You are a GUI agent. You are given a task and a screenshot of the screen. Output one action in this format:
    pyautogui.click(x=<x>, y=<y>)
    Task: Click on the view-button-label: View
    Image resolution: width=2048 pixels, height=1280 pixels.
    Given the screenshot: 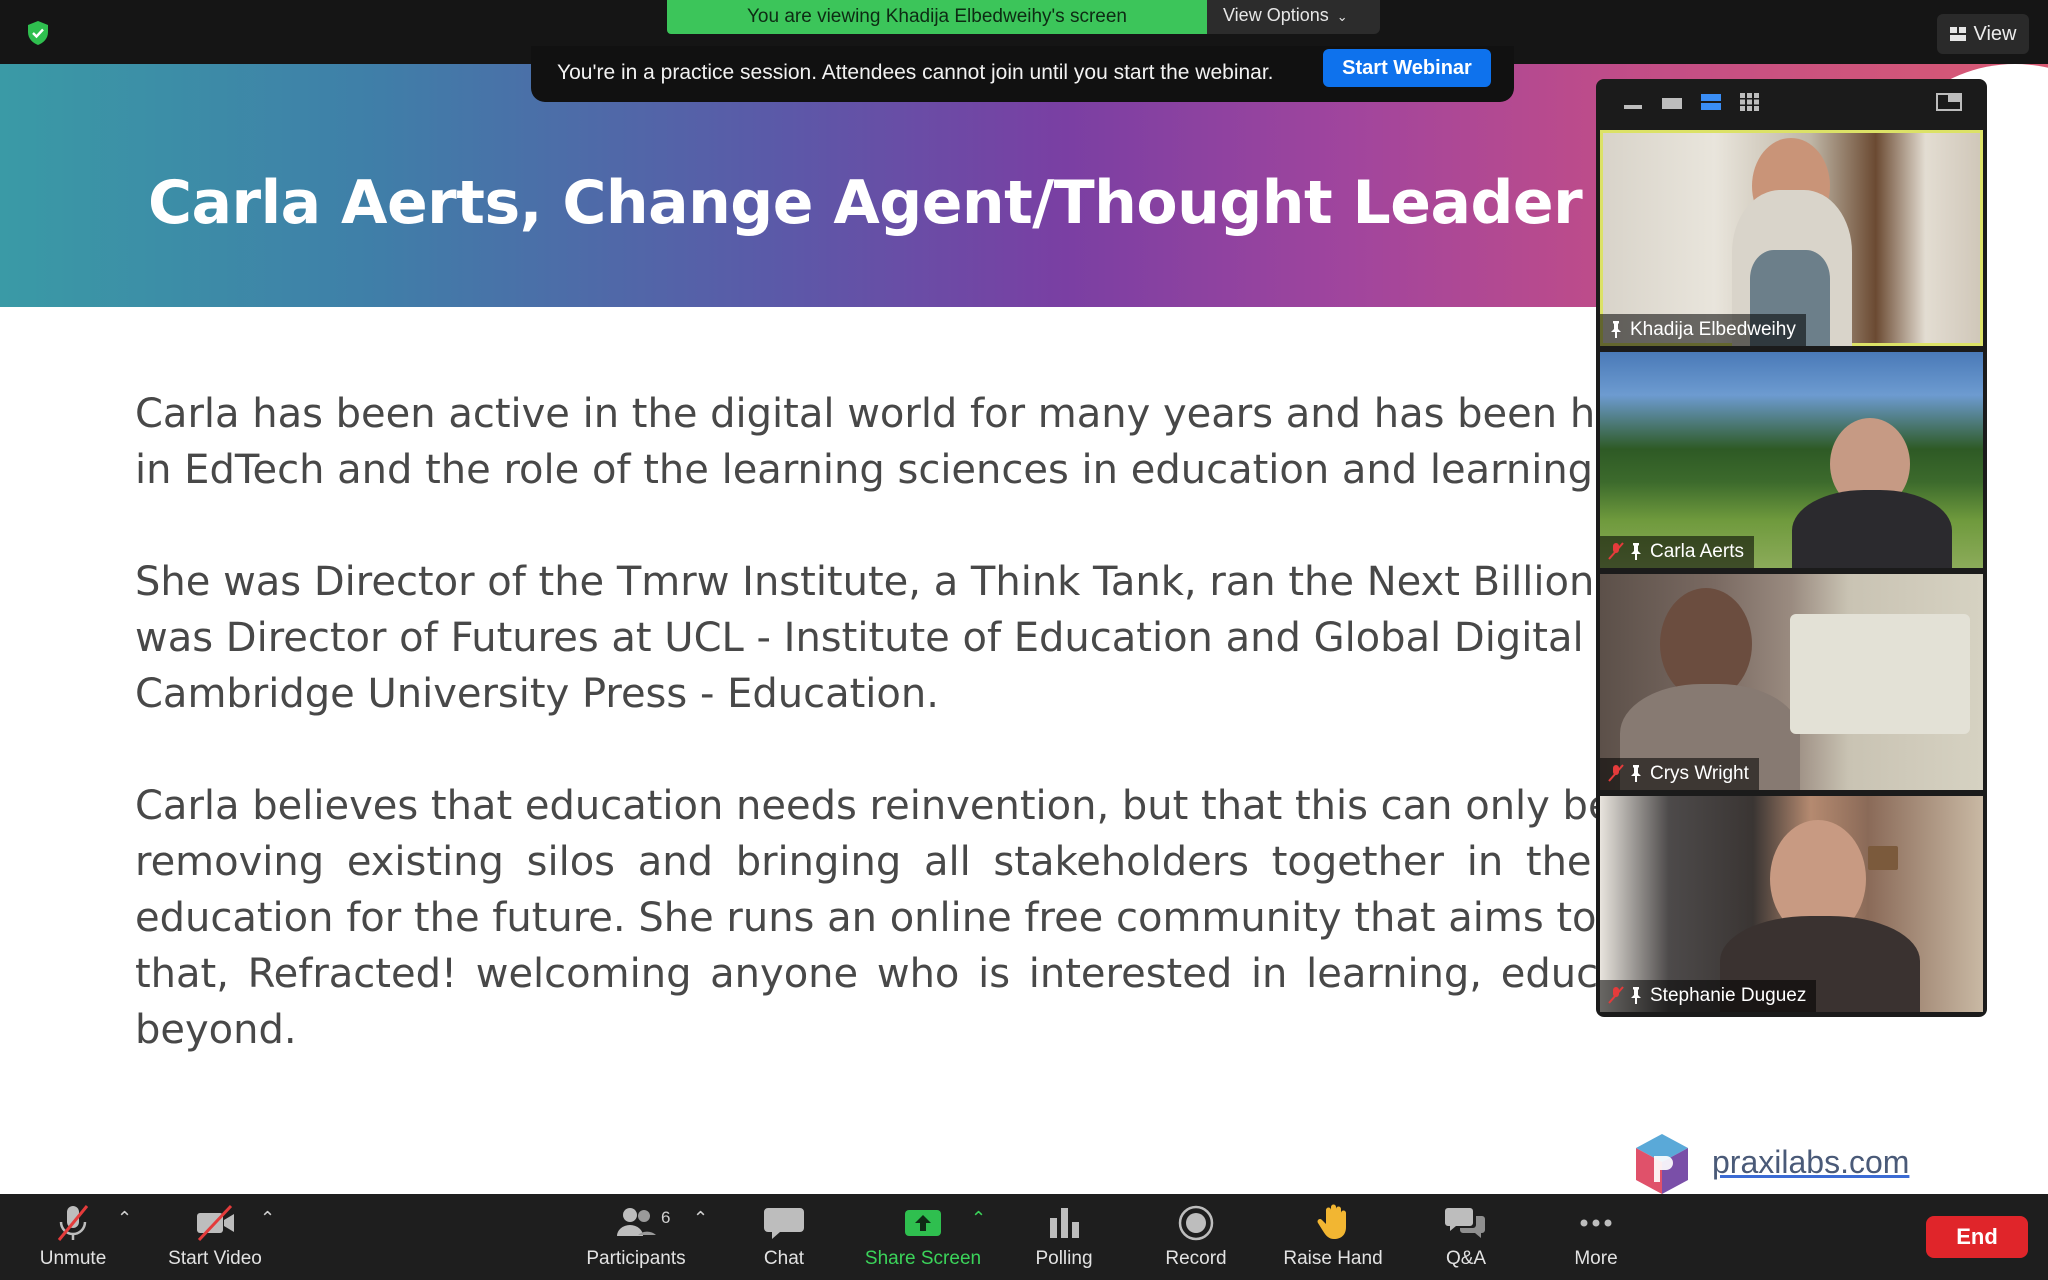 What is the action you would take?
    pyautogui.click(x=1995, y=34)
    